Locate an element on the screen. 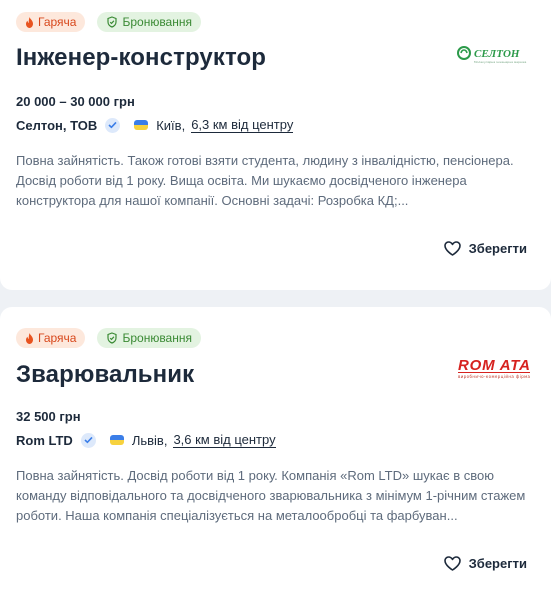 The height and width of the screenshot is (600, 551). distance-link: 3,6 км від центру is located at coordinates (224, 440).